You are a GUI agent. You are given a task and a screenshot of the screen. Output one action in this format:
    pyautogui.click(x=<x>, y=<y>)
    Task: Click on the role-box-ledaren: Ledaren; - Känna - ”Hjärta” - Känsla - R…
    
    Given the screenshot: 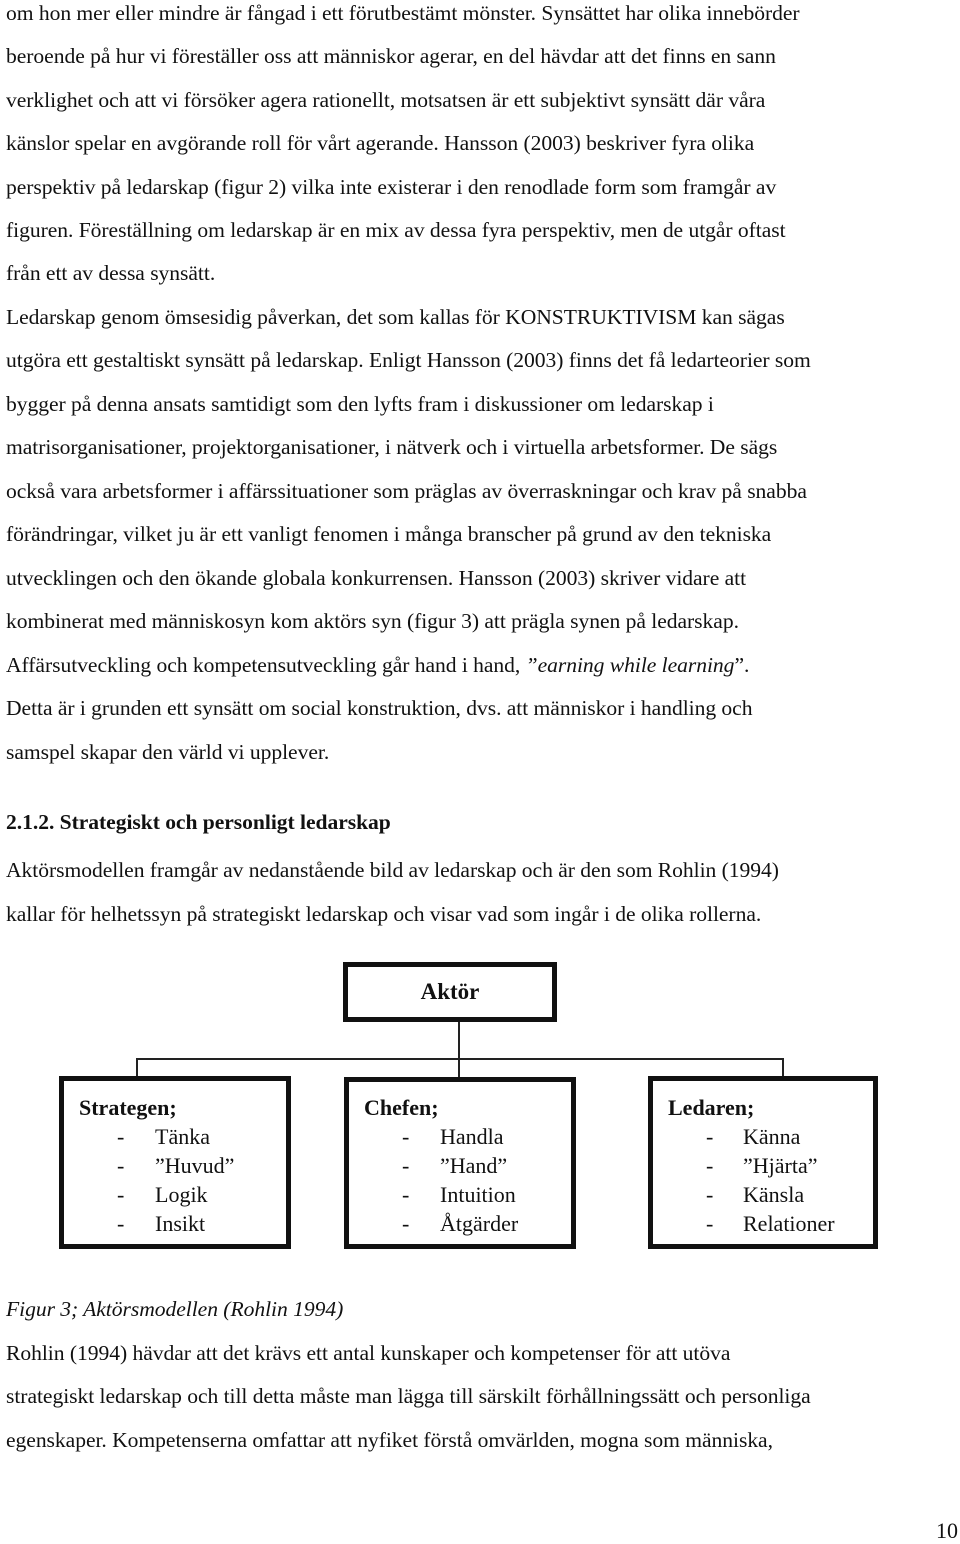 What is the action you would take?
    pyautogui.click(x=763, y=1162)
    